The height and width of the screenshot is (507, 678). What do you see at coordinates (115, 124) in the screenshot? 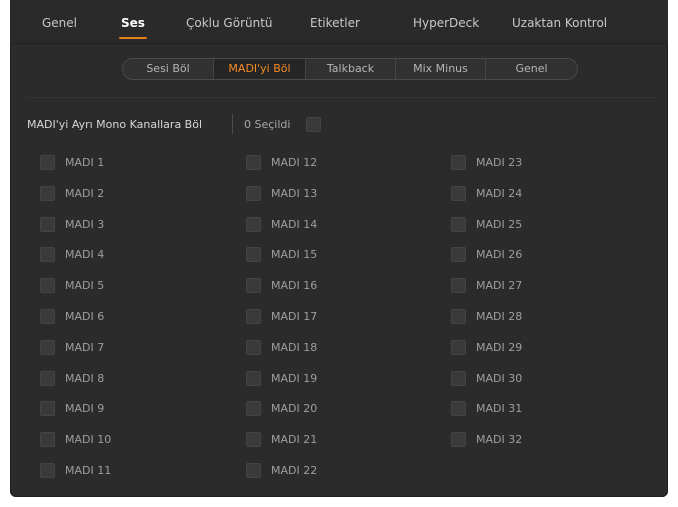
I see `split-madi-label: MADI'yi Ayrı Mono Kanallara Böl` at bounding box center [115, 124].